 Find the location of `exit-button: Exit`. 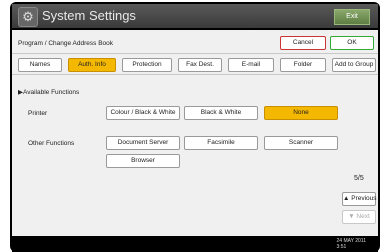

exit-button: Exit is located at coordinates (352, 17).